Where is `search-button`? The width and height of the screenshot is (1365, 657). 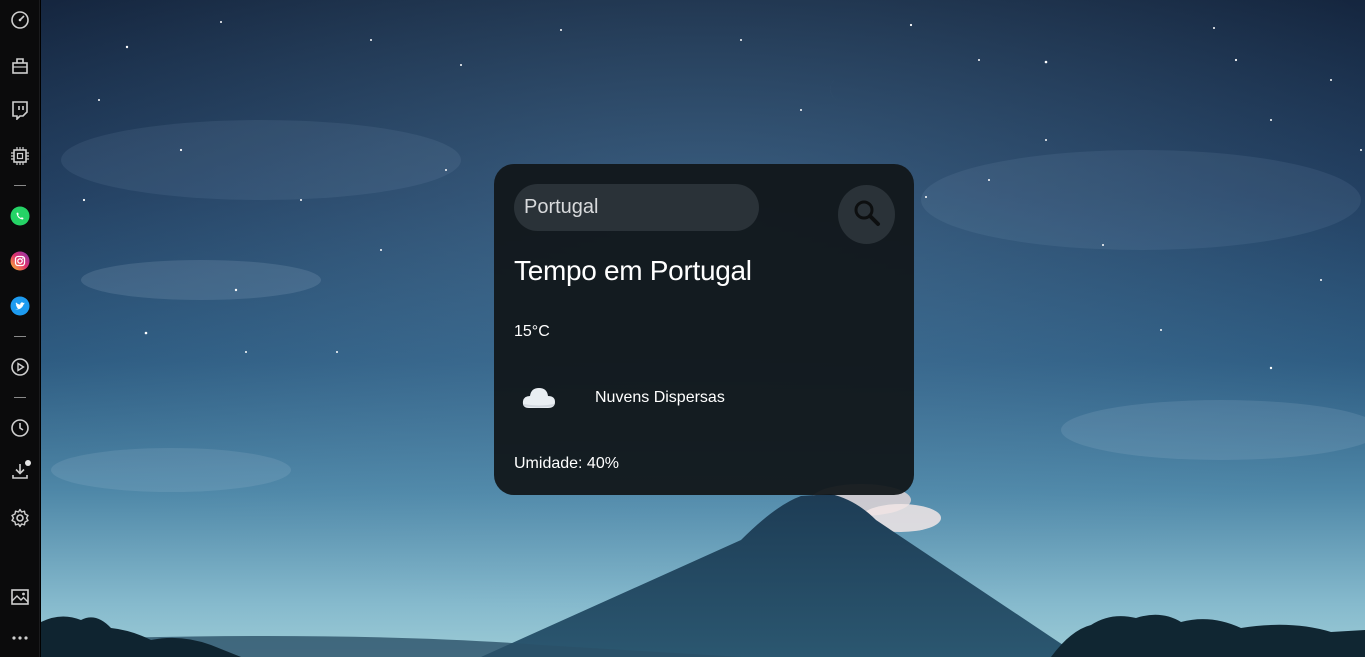 search-button is located at coordinates (866, 214).